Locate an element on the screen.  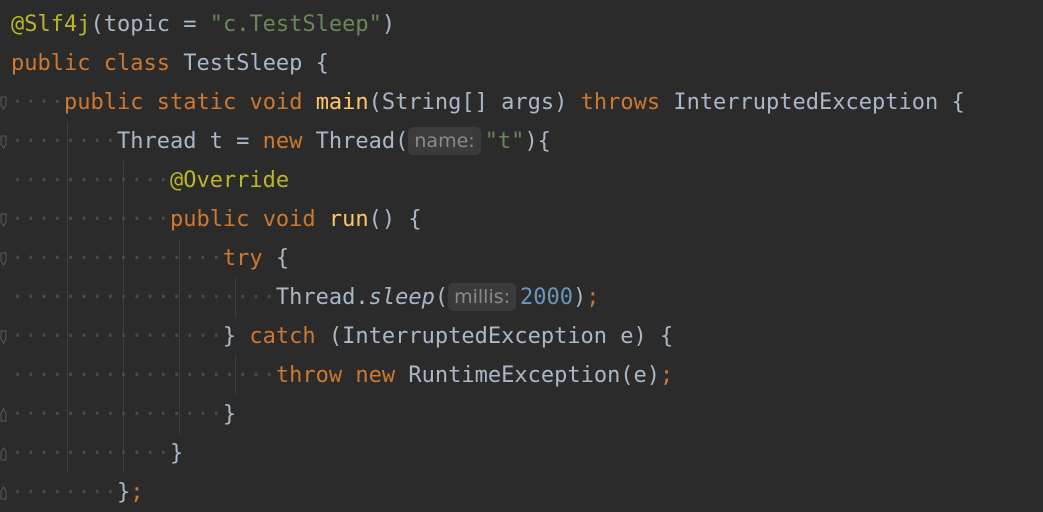
code-line: ········}; is located at coordinates (77, 492).